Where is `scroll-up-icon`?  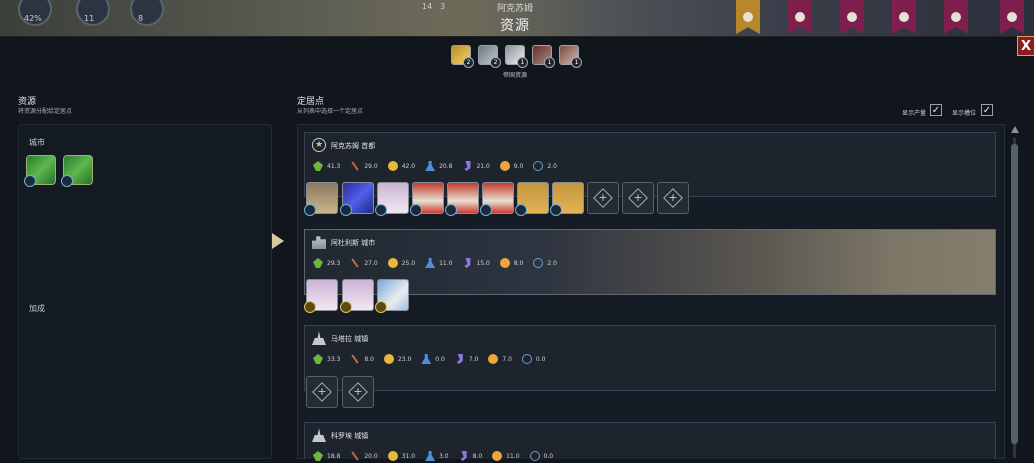
scroll-up-icon is located at coordinates (1015, 129).